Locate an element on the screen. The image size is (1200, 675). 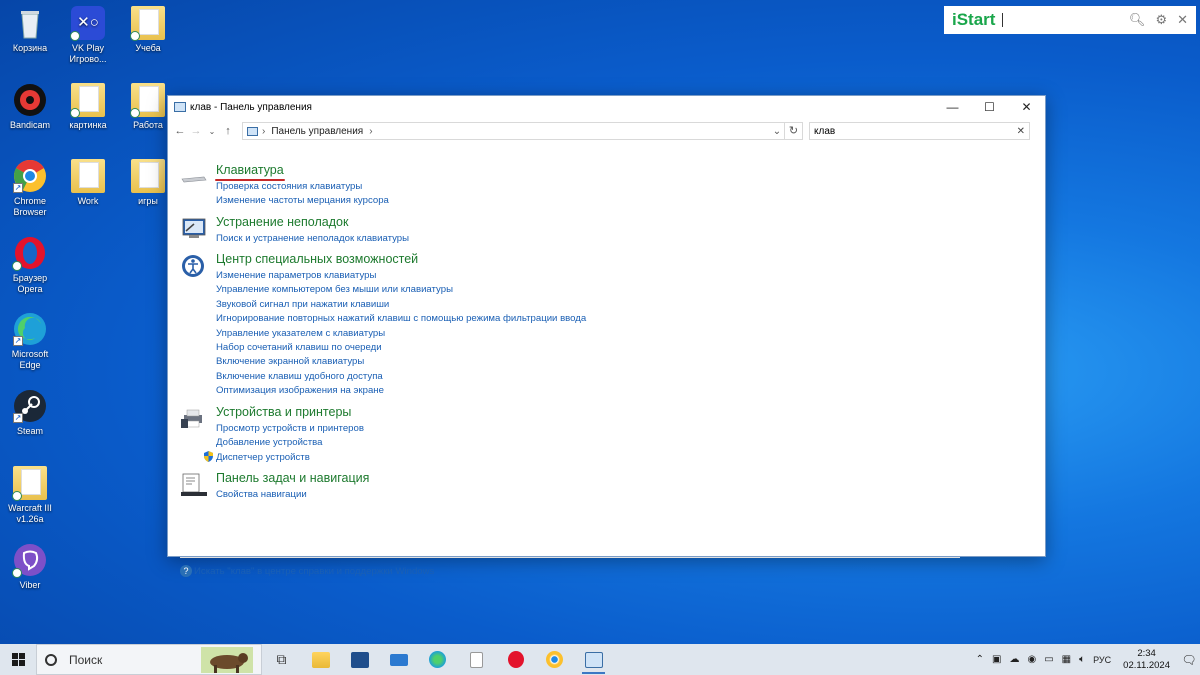
mail-icon is located at coordinates (398, 659).